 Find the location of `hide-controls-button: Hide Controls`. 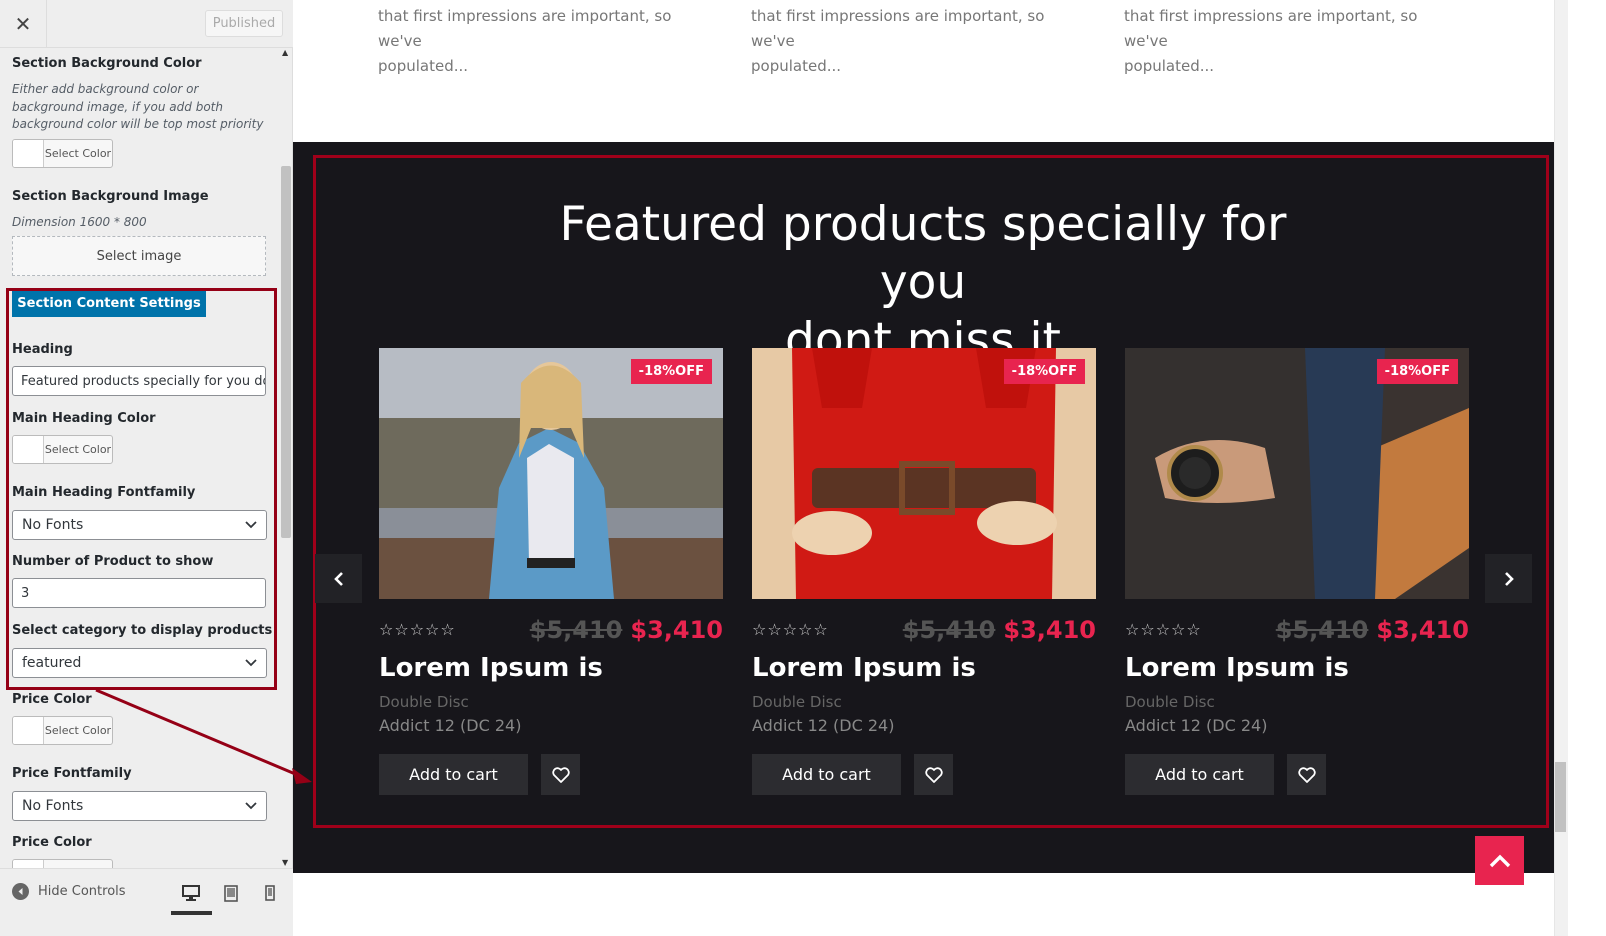

hide-controls-button: Hide Controls is located at coordinates (69, 891).